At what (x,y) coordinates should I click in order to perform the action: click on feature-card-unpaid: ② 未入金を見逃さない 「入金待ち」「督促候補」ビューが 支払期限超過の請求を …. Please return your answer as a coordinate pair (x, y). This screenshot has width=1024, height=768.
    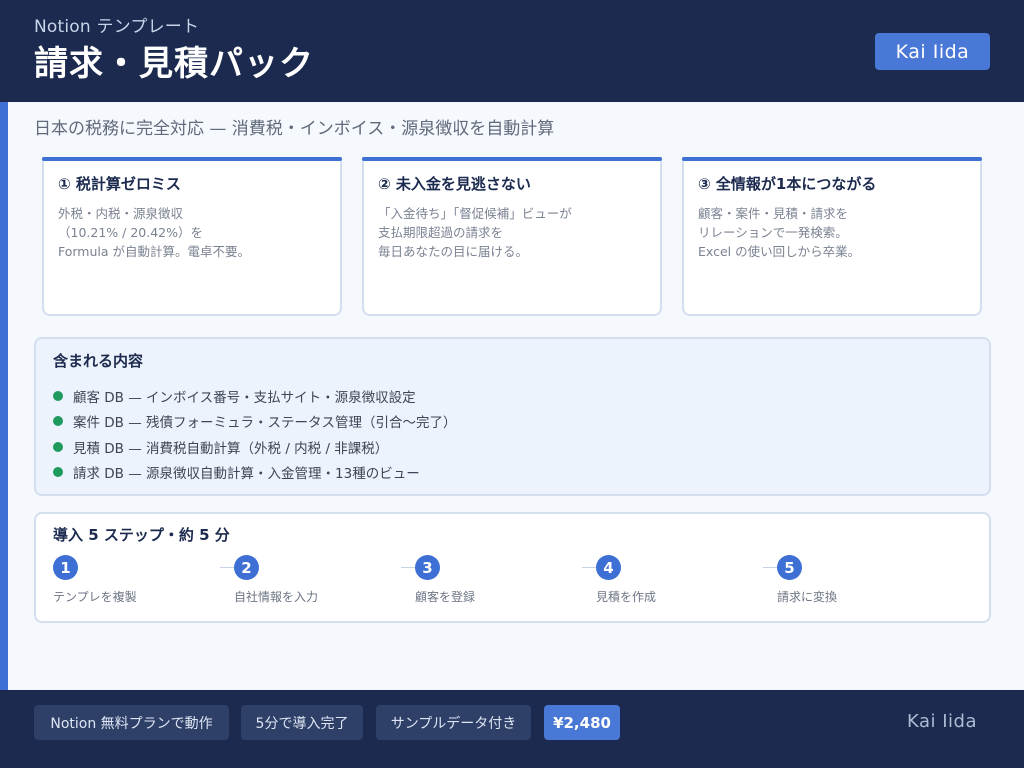
    Looking at the image, I should click on (512, 236).